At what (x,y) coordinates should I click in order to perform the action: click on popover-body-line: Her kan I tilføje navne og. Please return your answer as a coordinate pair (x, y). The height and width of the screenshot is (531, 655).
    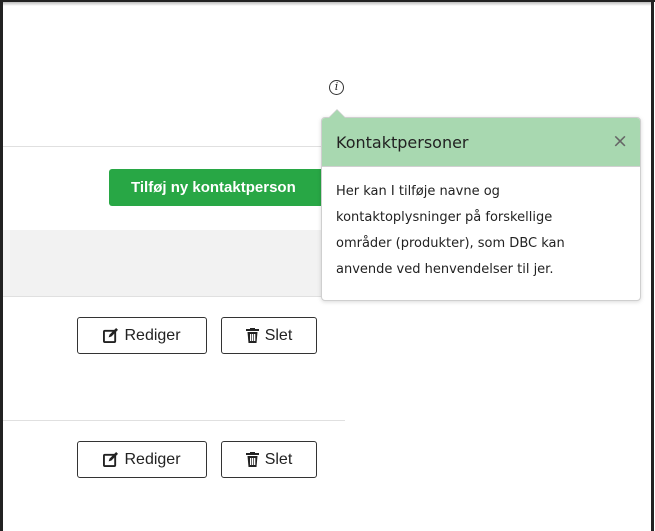
    Looking at the image, I should click on (418, 191).